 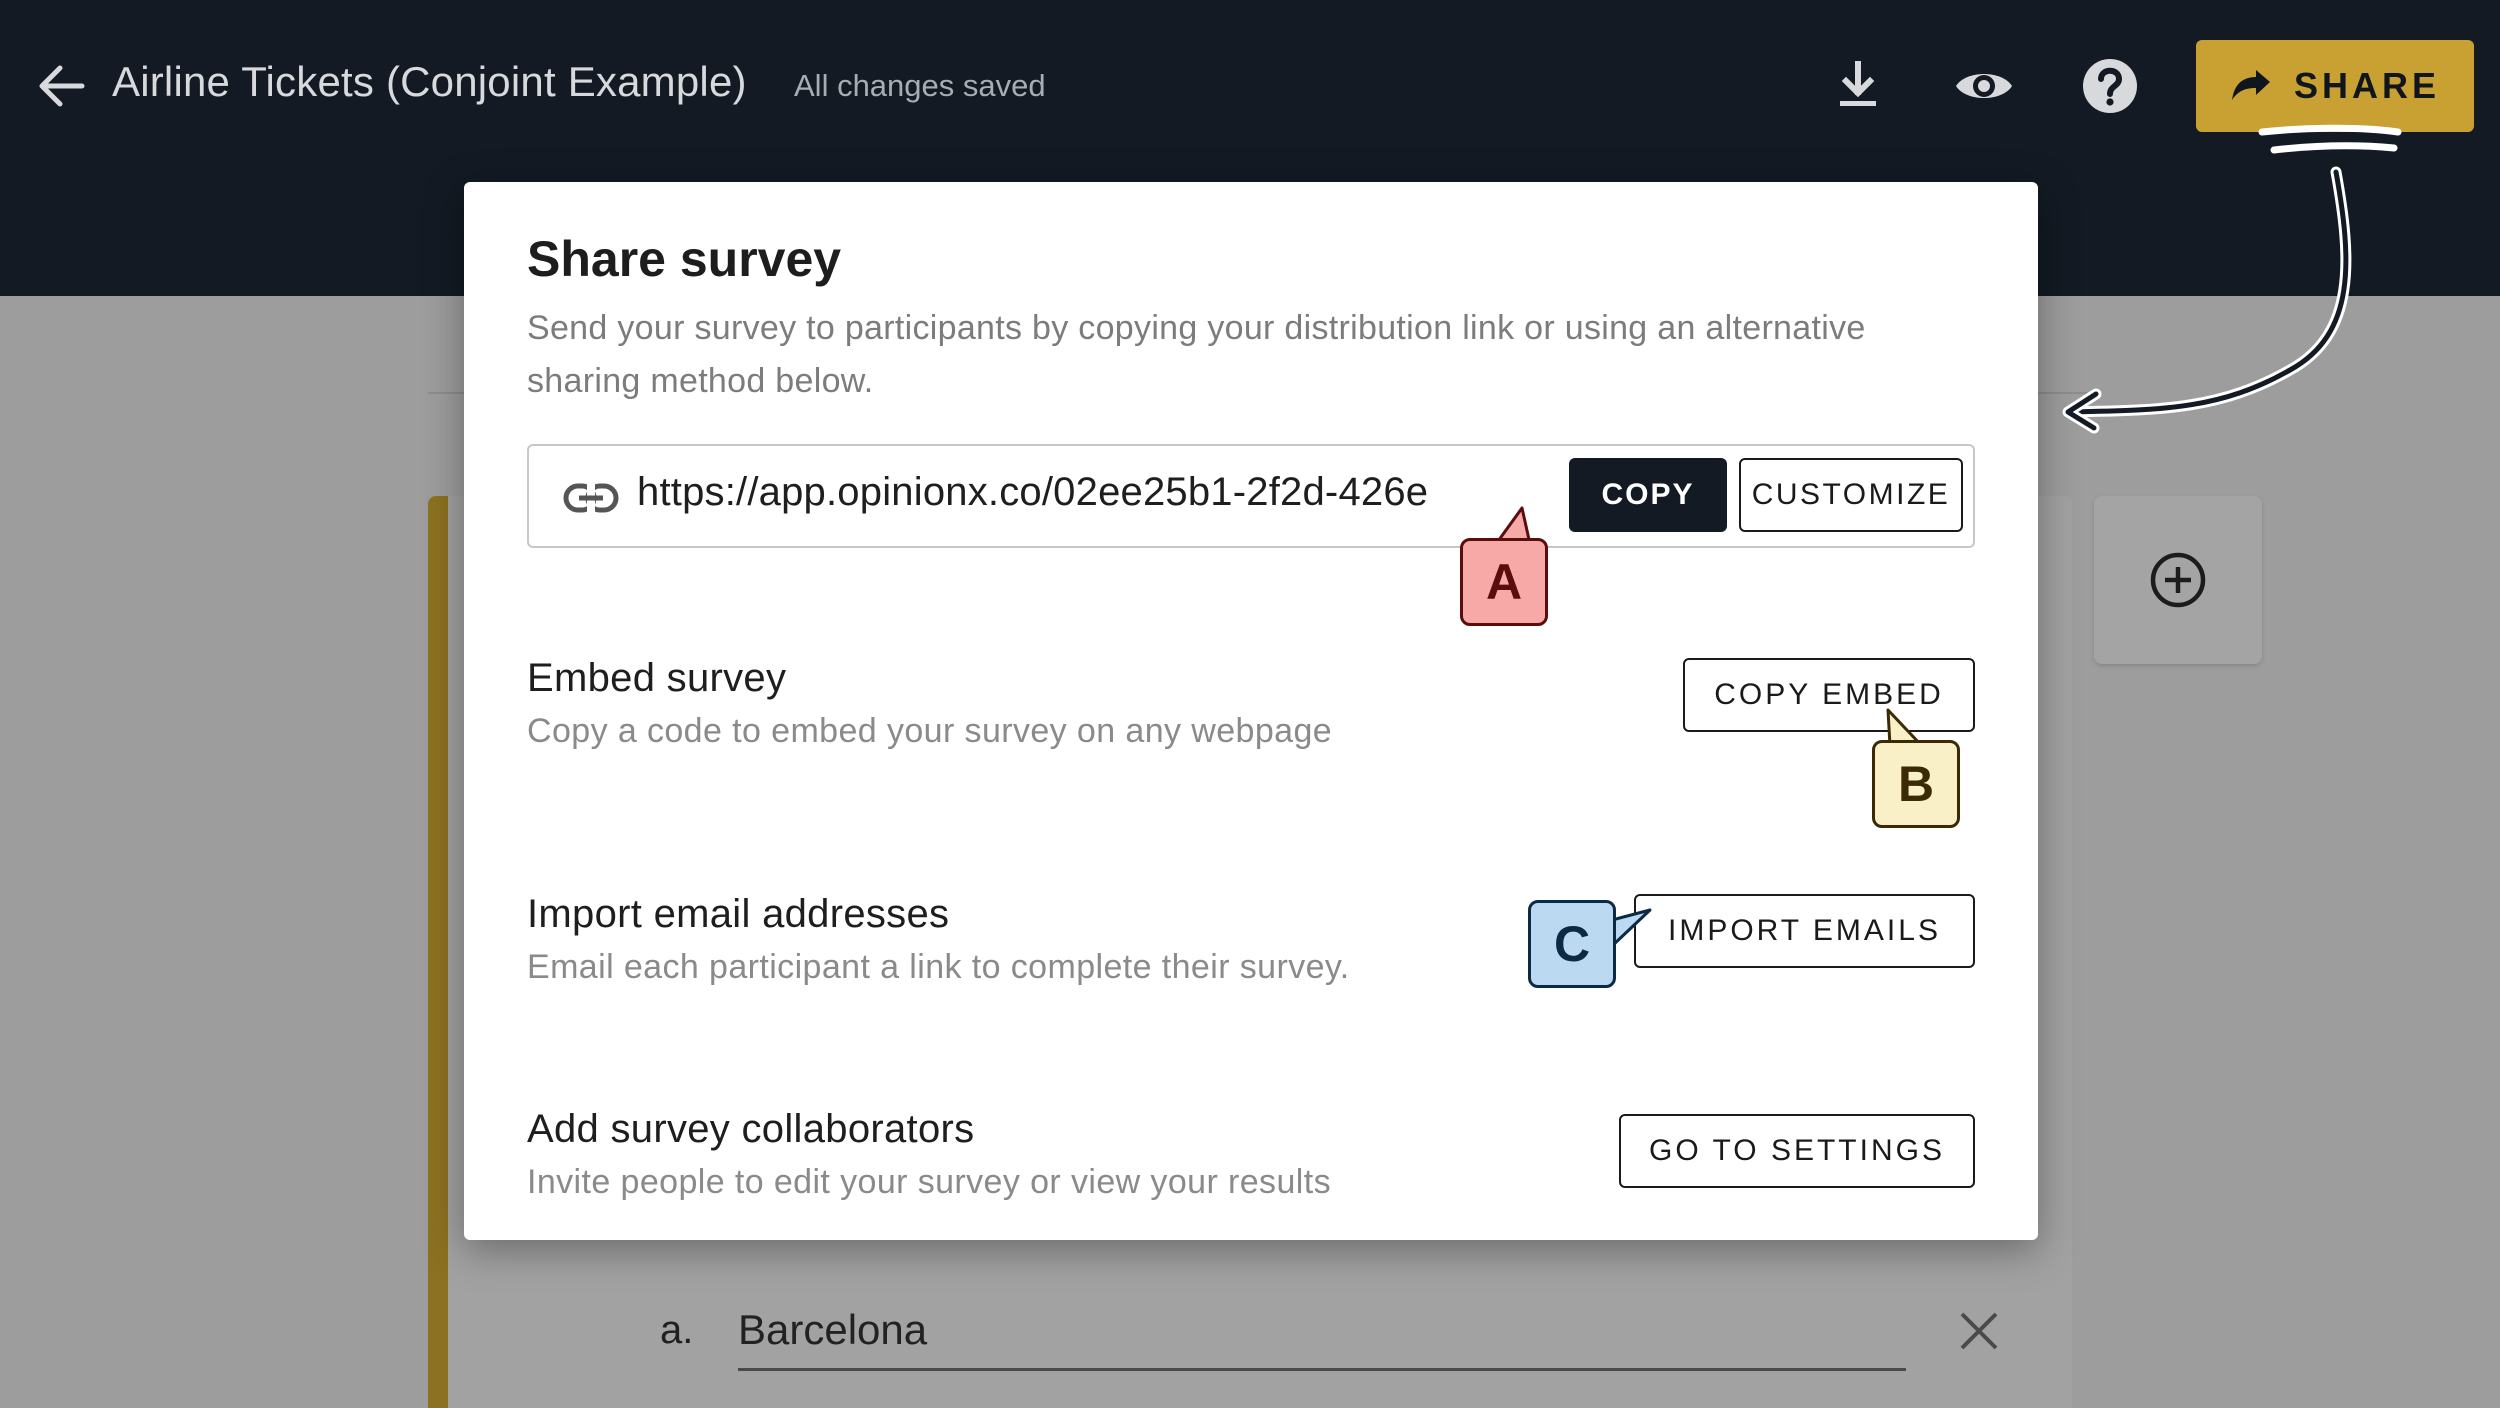 I want to click on help-circle-icon, so click(x=2110, y=86).